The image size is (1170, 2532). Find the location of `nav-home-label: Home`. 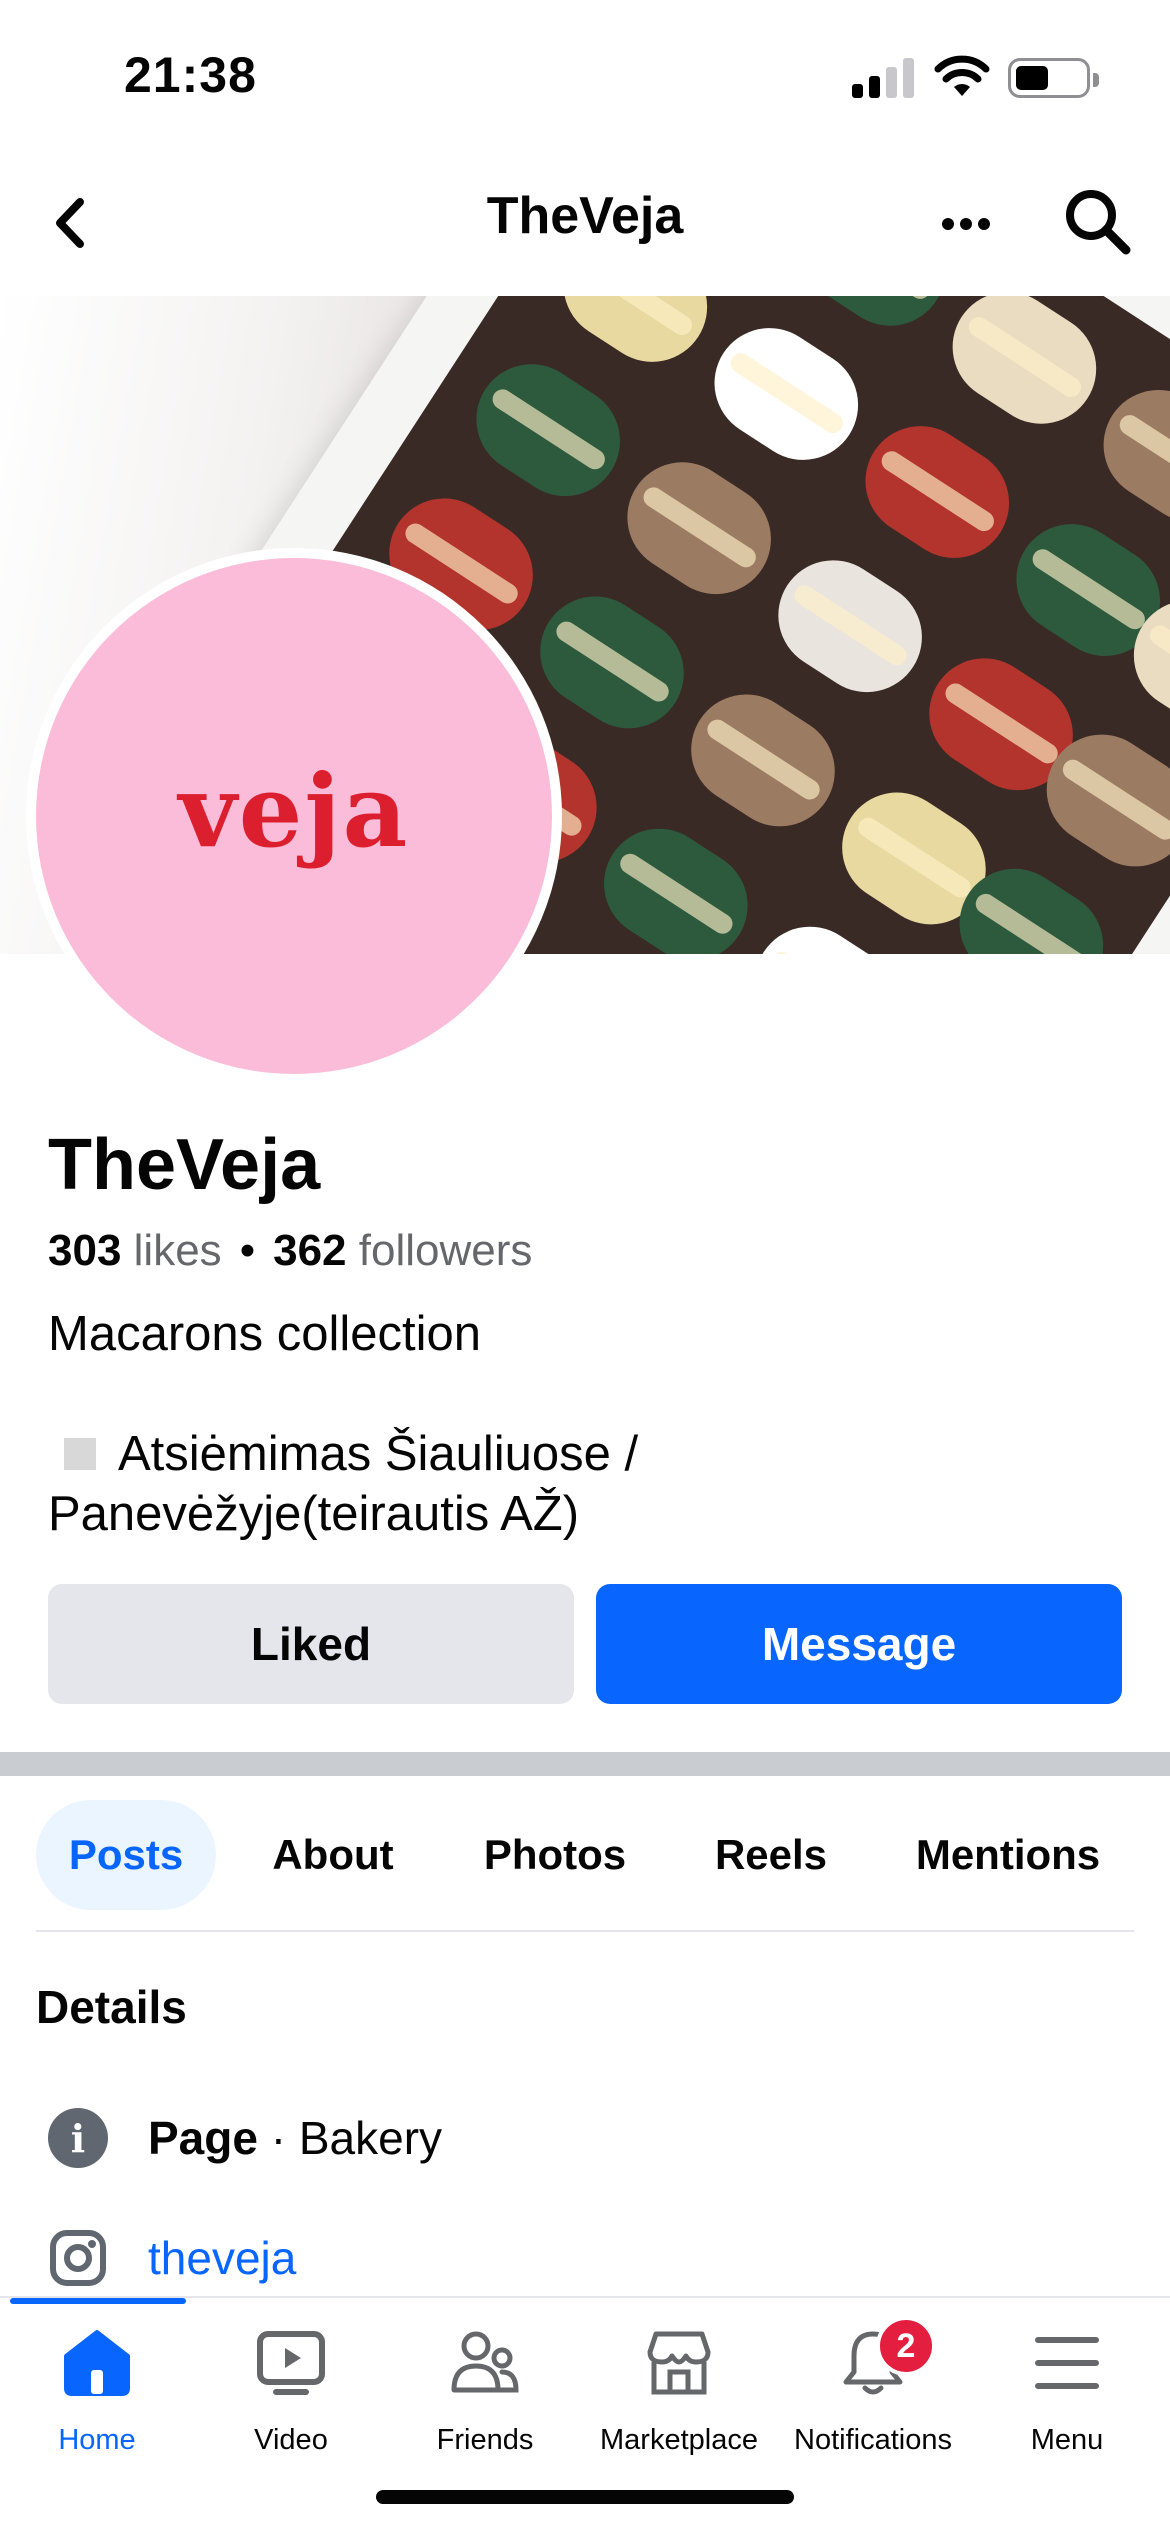

nav-home-label: Home is located at coordinates (97, 2440).